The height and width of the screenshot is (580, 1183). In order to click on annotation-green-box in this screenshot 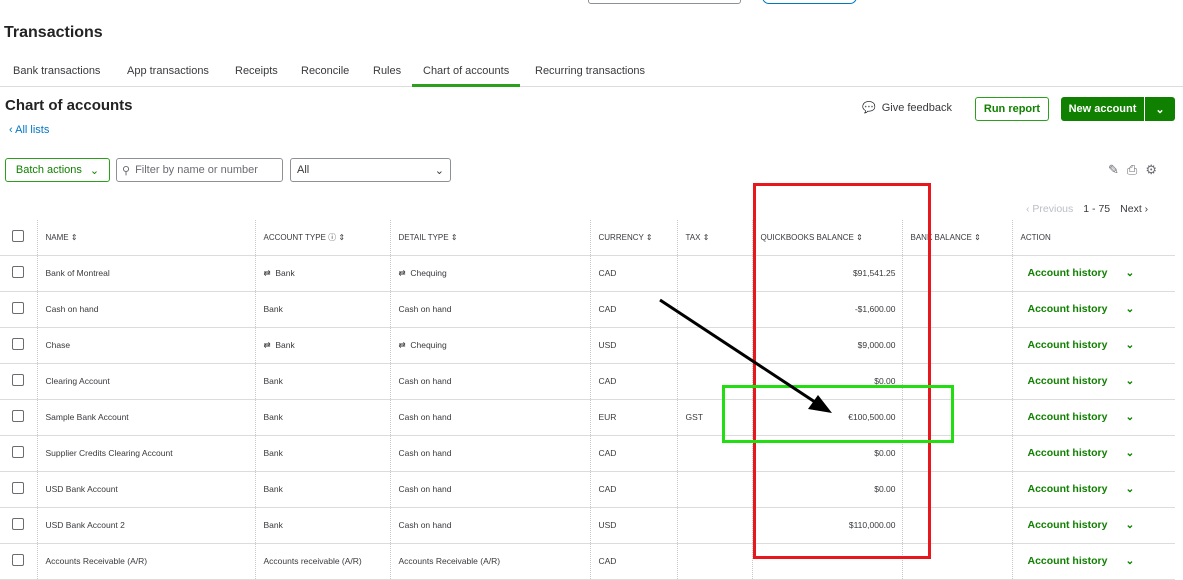, I will do `click(838, 414)`.